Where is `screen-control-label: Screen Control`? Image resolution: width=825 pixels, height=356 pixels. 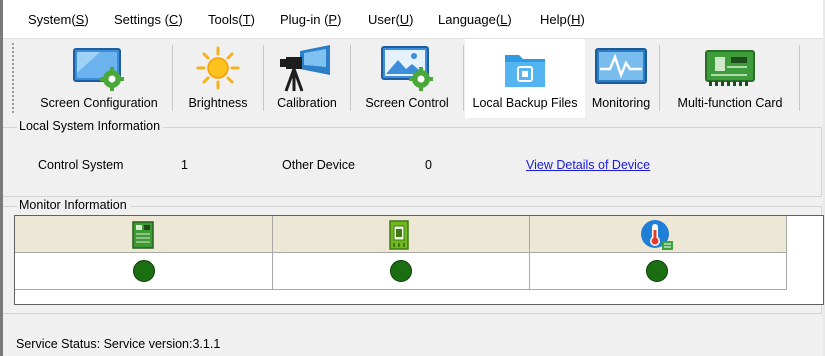 screen-control-label: Screen Control is located at coordinates (407, 103).